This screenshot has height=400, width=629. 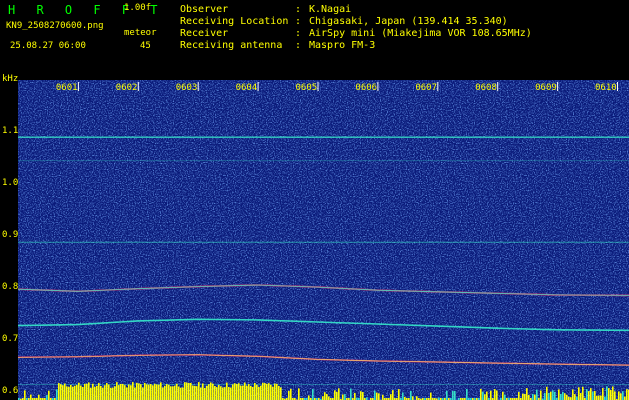 What do you see at coordinates (10, 287) in the screenshot?
I see `frequency-tick-label: 0.8` at bounding box center [10, 287].